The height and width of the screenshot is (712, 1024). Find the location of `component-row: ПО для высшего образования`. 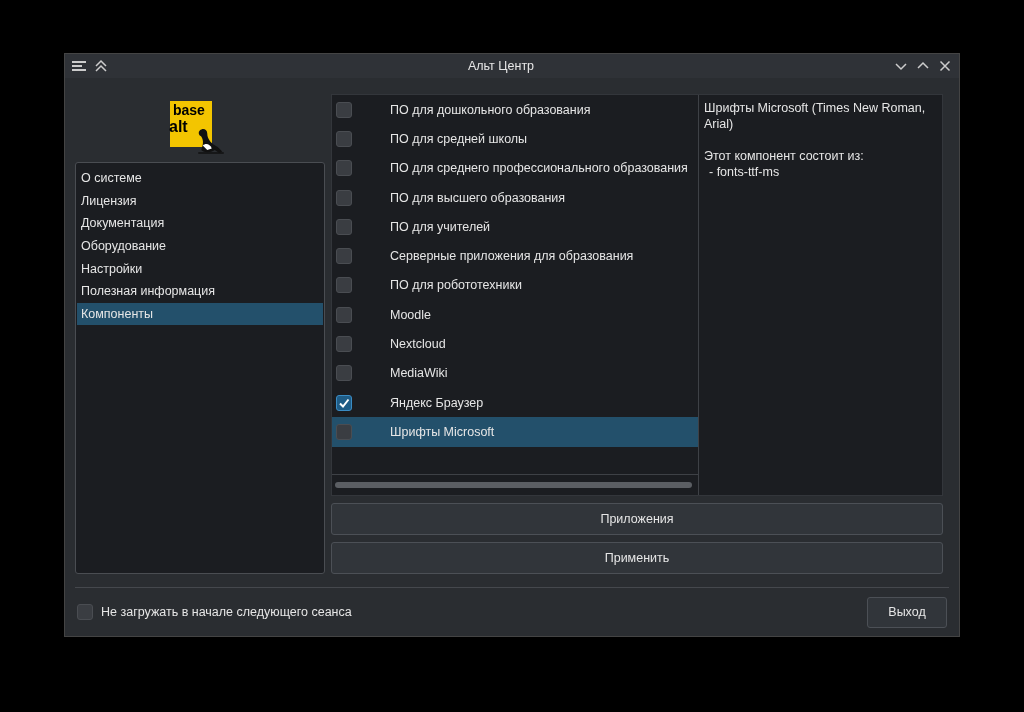

component-row: ПО для высшего образования is located at coordinates (515, 197).